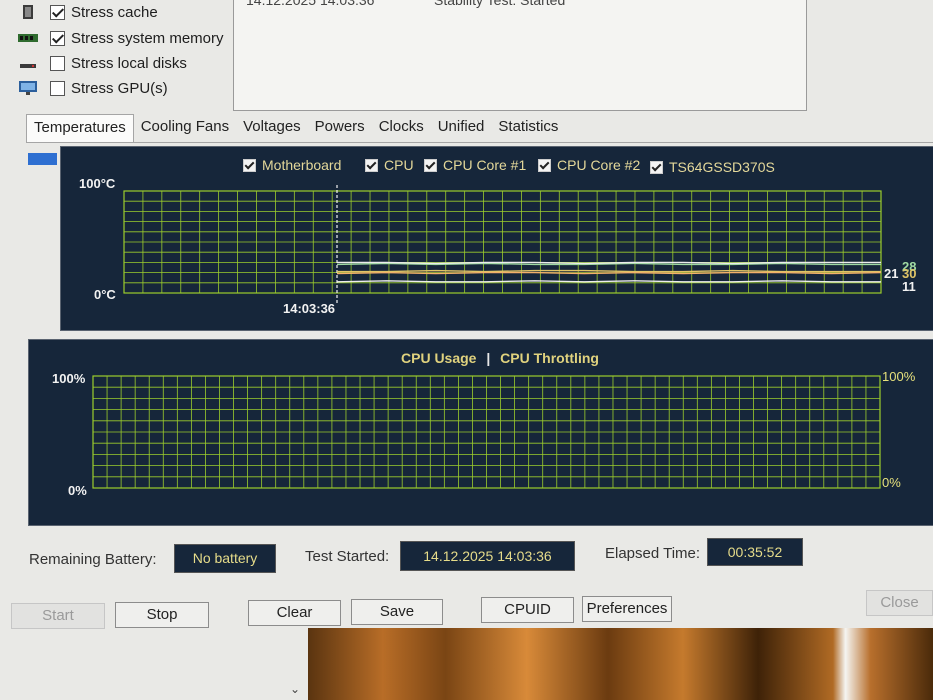 The height and width of the screenshot is (700, 933). I want to click on cpuid-button: CPUID, so click(527, 610).